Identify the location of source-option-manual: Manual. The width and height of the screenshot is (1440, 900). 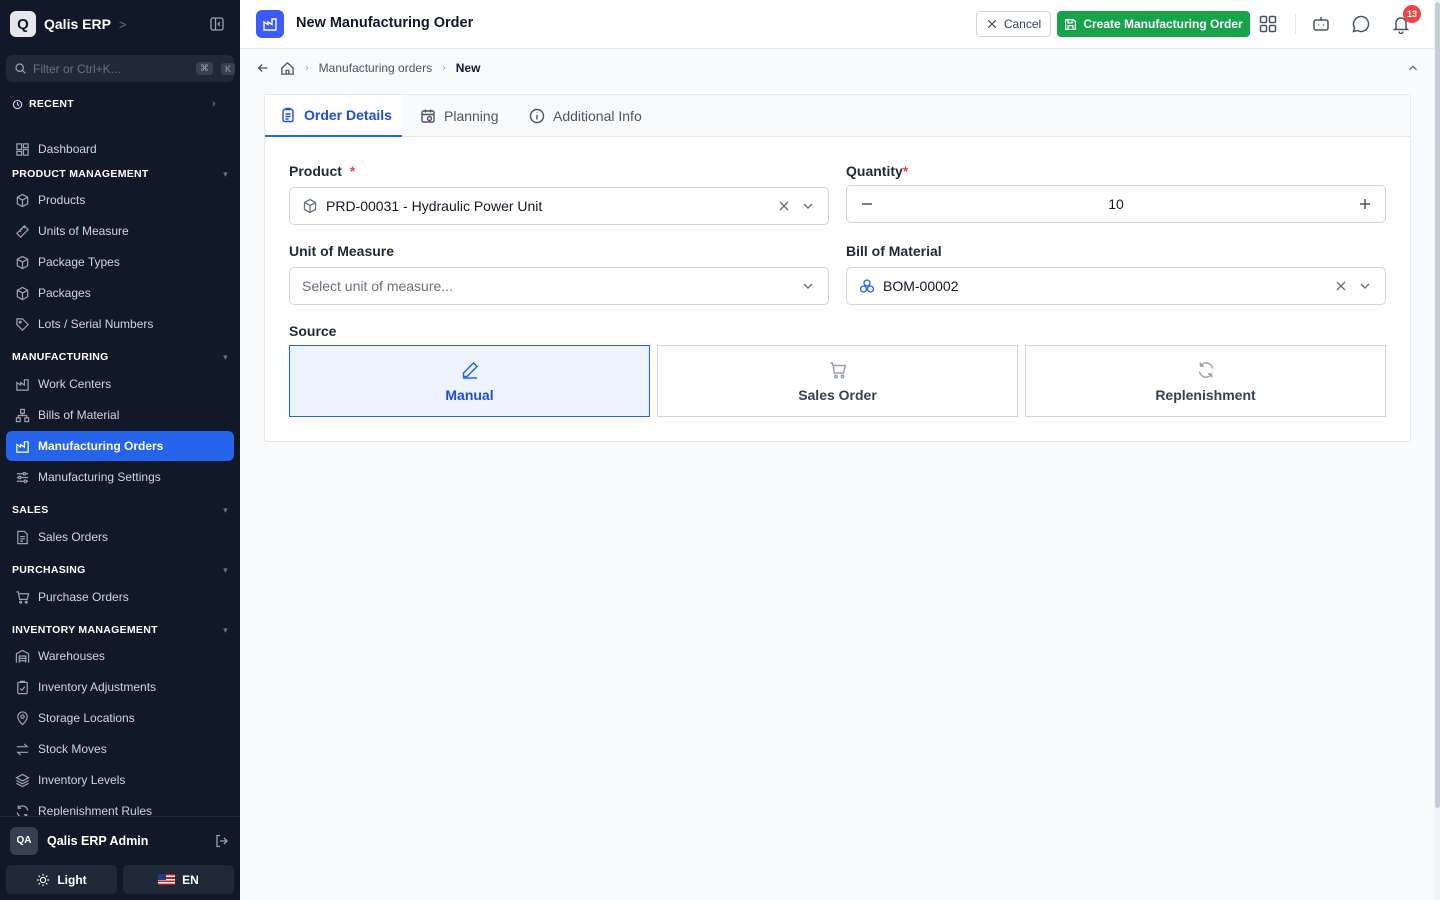
(469, 381).